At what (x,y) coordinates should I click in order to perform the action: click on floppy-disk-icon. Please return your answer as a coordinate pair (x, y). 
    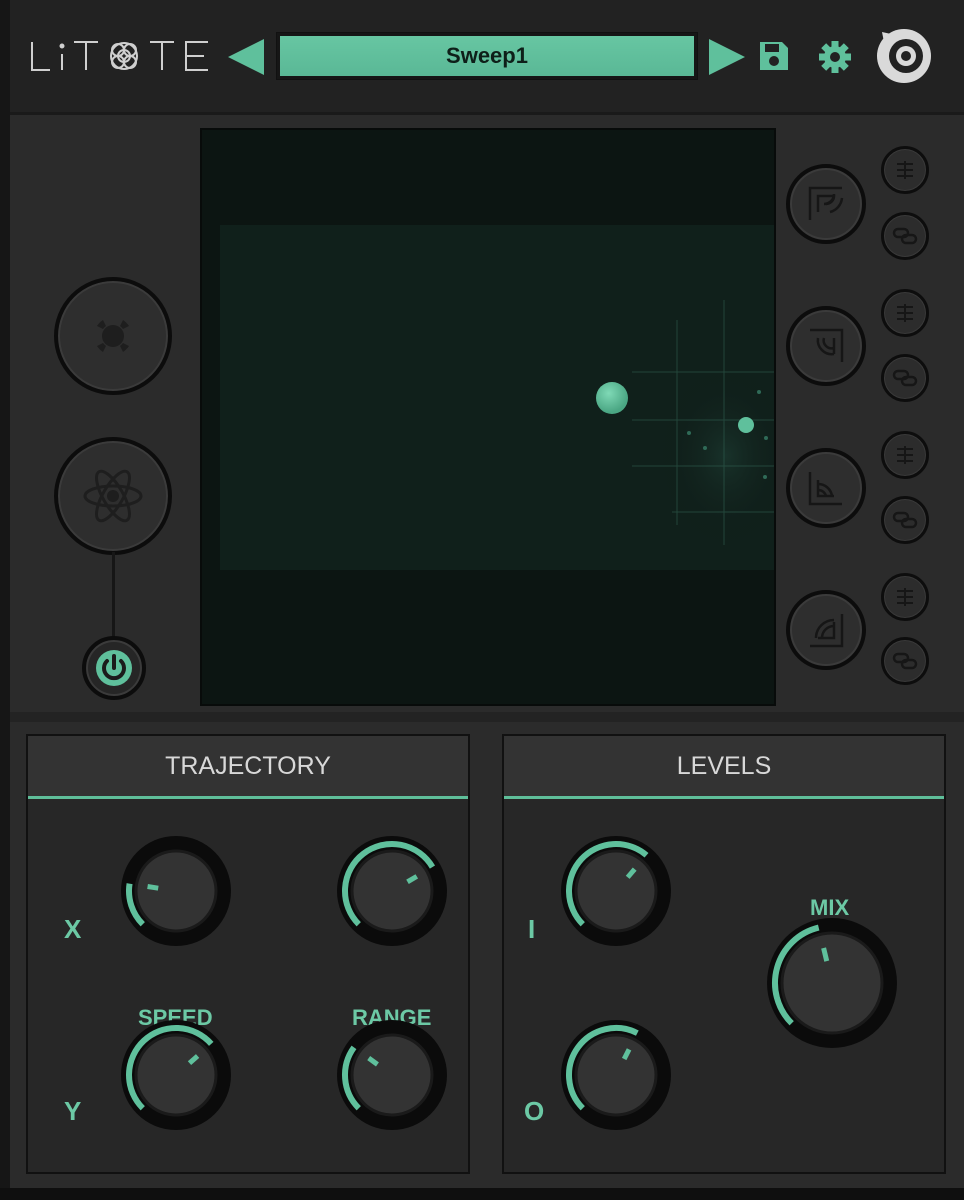
    Looking at the image, I should click on (774, 56).